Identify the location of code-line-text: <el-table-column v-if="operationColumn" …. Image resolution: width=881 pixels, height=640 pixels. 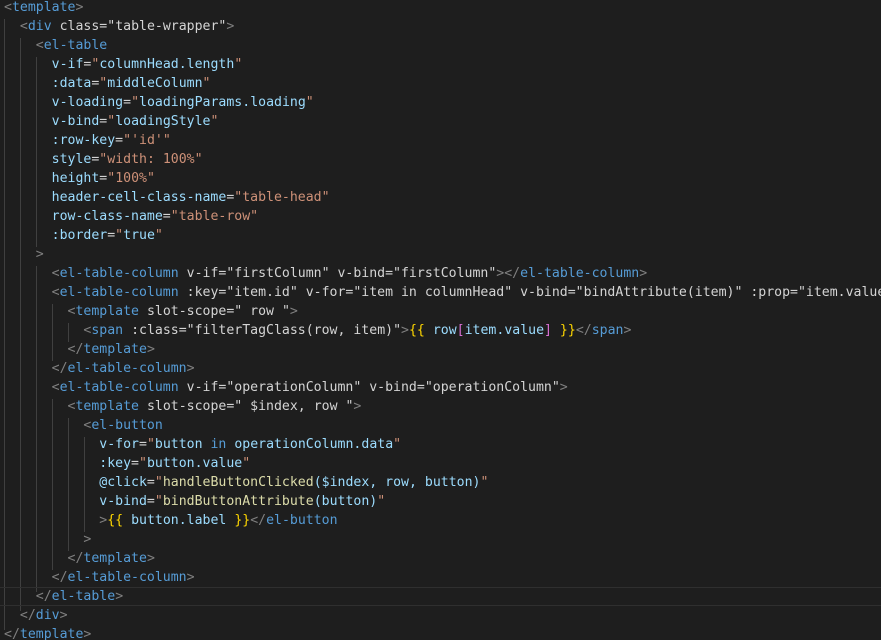
(309, 387).